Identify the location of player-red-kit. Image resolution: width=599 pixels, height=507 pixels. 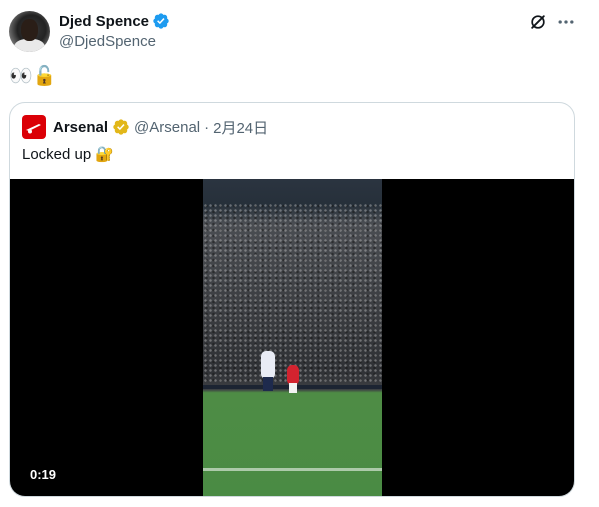
(293, 375).